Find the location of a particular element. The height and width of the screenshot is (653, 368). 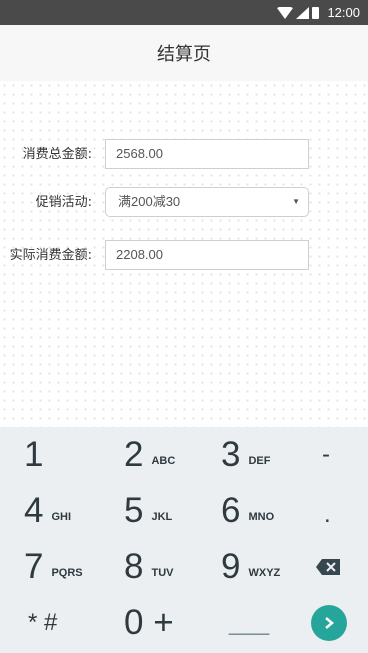

zero-plus-symbol: 0 + is located at coordinates (149, 622).